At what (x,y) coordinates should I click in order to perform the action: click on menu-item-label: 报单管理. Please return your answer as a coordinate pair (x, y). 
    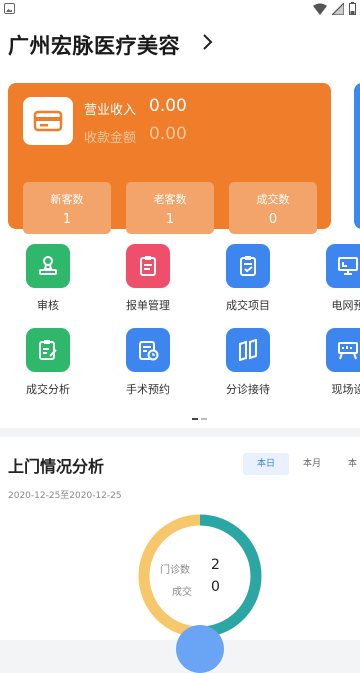
    Looking at the image, I should click on (148, 305).